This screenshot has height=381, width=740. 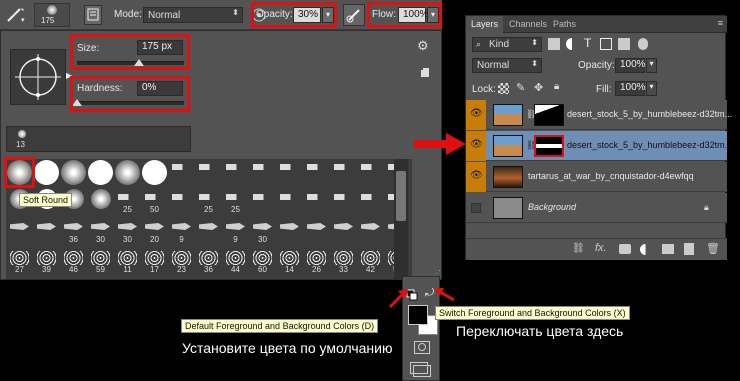 What do you see at coordinates (193, 15) in the screenshot?
I see `mode-select: Normal ⬍` at bounding box center [193, 15].